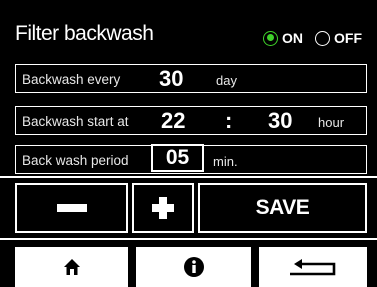 This screenshot has width=377, height=287. Describe the element at coordinates (292, 38) in the screenshot. I see `on-radio-label: ON` at that location.